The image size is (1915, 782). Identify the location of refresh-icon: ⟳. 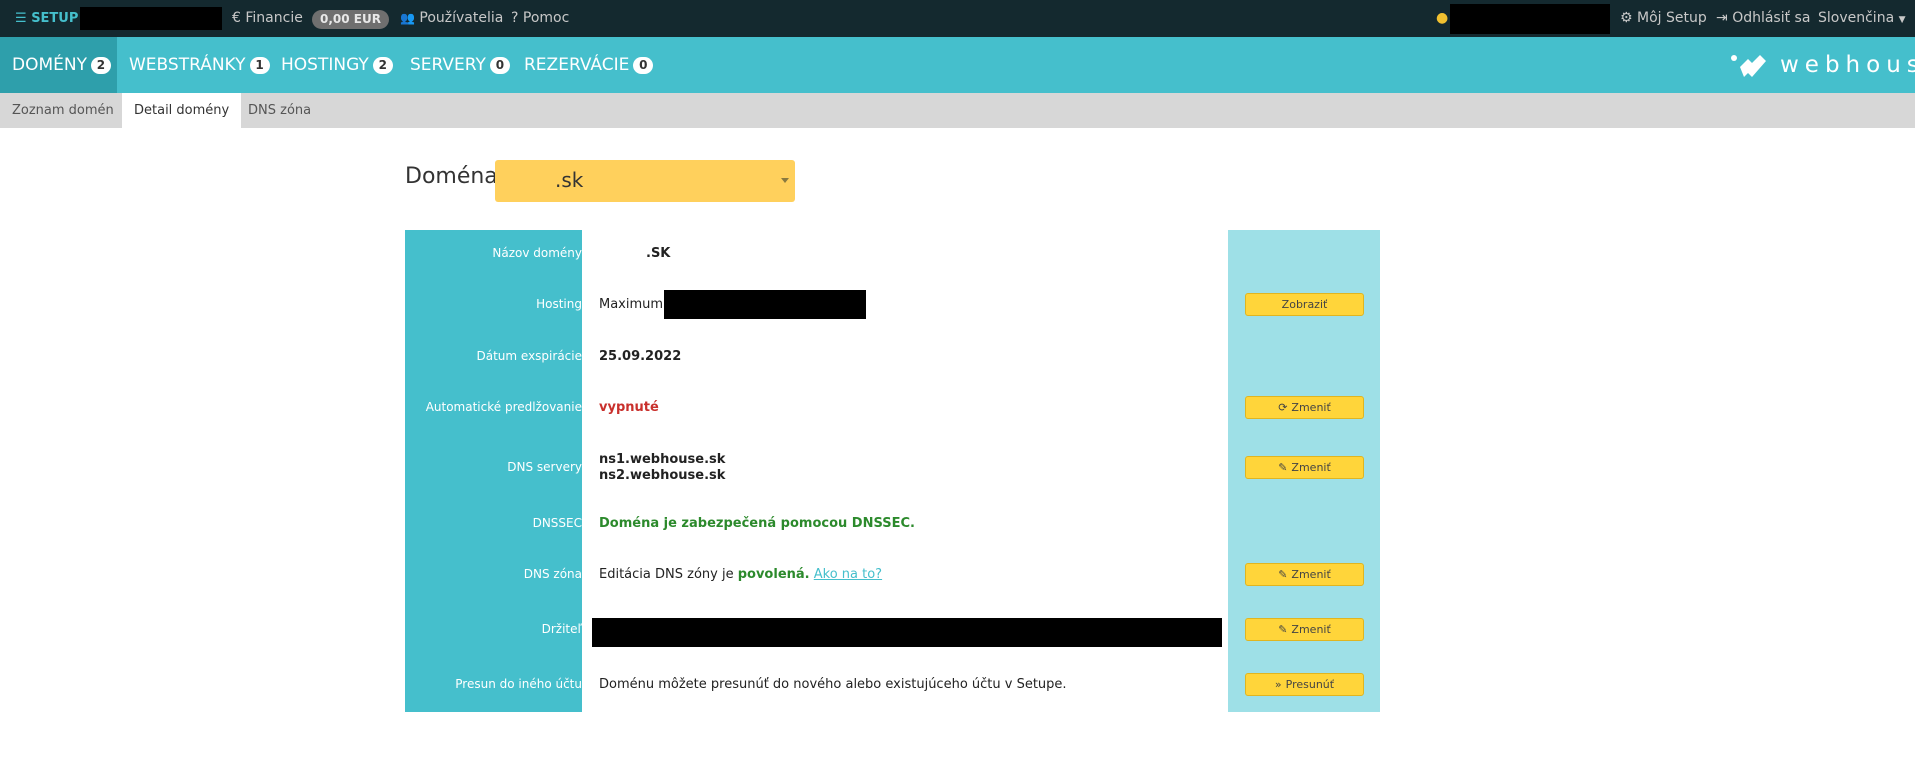
(1283, 407).